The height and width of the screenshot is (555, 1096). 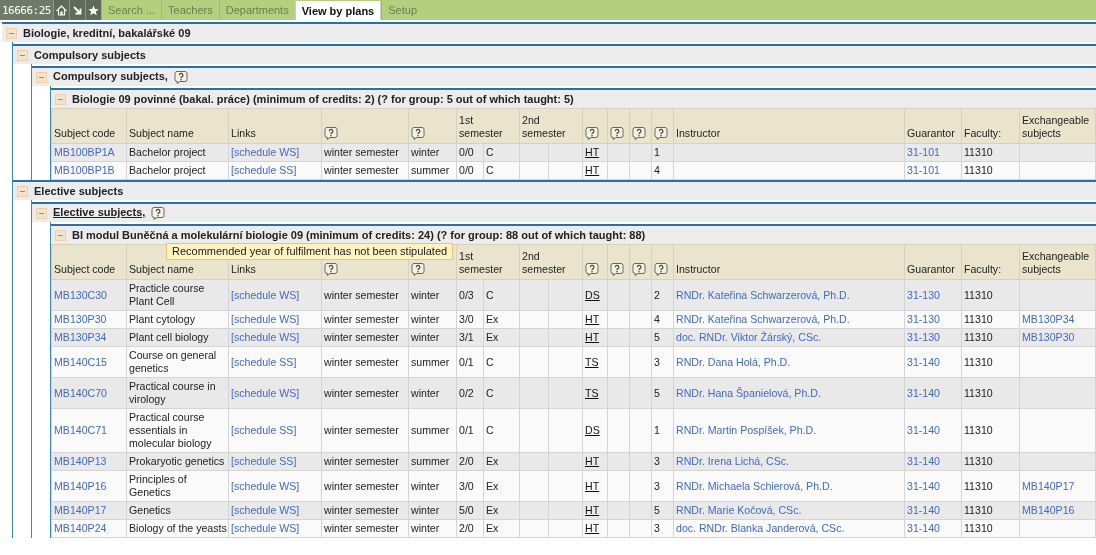 What do you see at coordinates (80, 430) in the screenshot?
I see `subject-code-link: MB140C71` at bounding box center [80, 430].